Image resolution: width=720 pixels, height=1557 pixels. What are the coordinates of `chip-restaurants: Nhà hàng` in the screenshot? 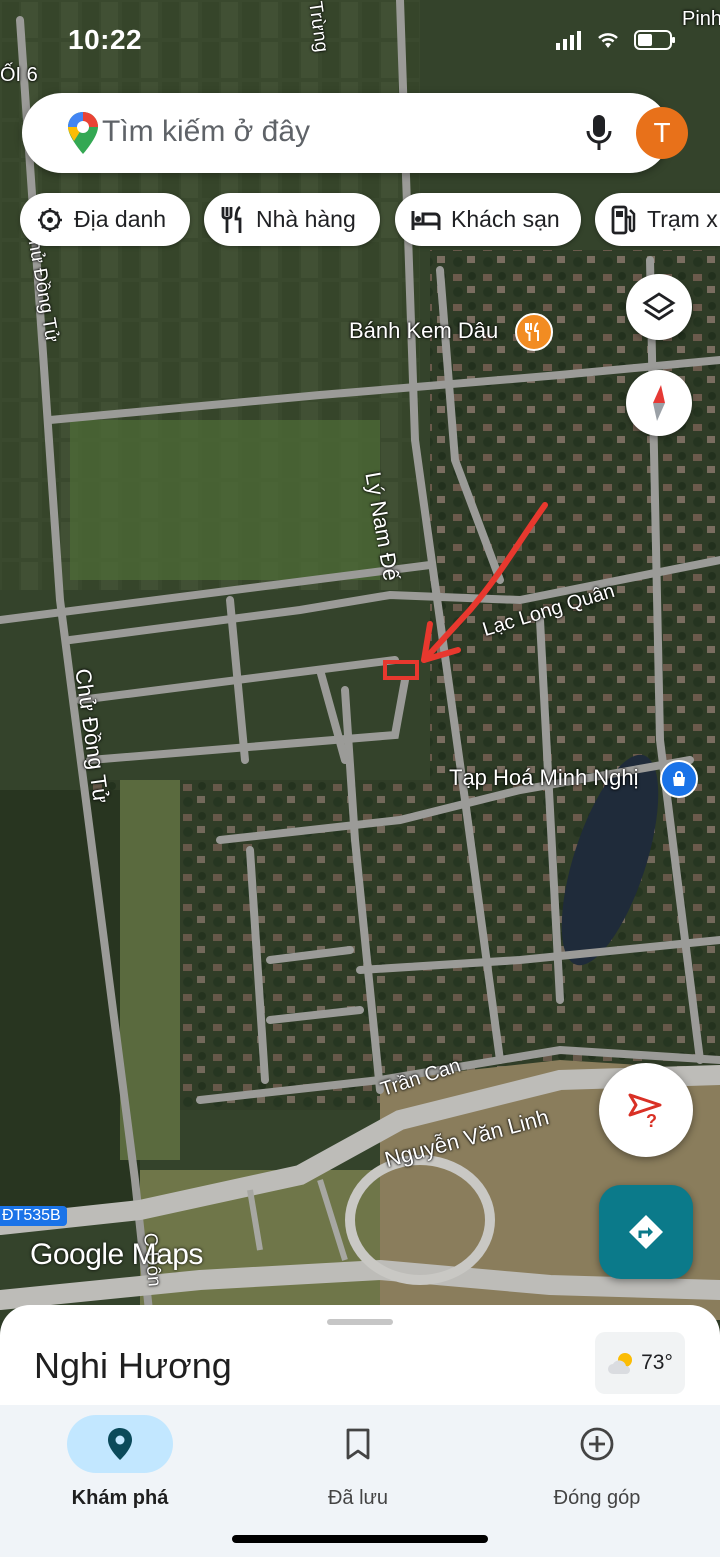 It's located at (292, 219).